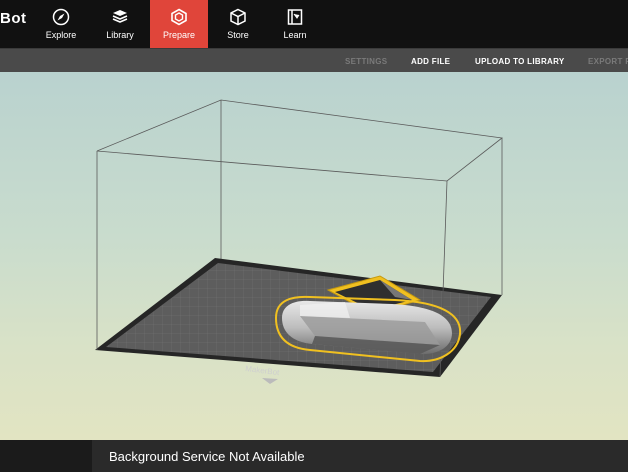  Describe the element at coordinates (238, 17) in the screenshot. I see `store-box-icon` at that location.